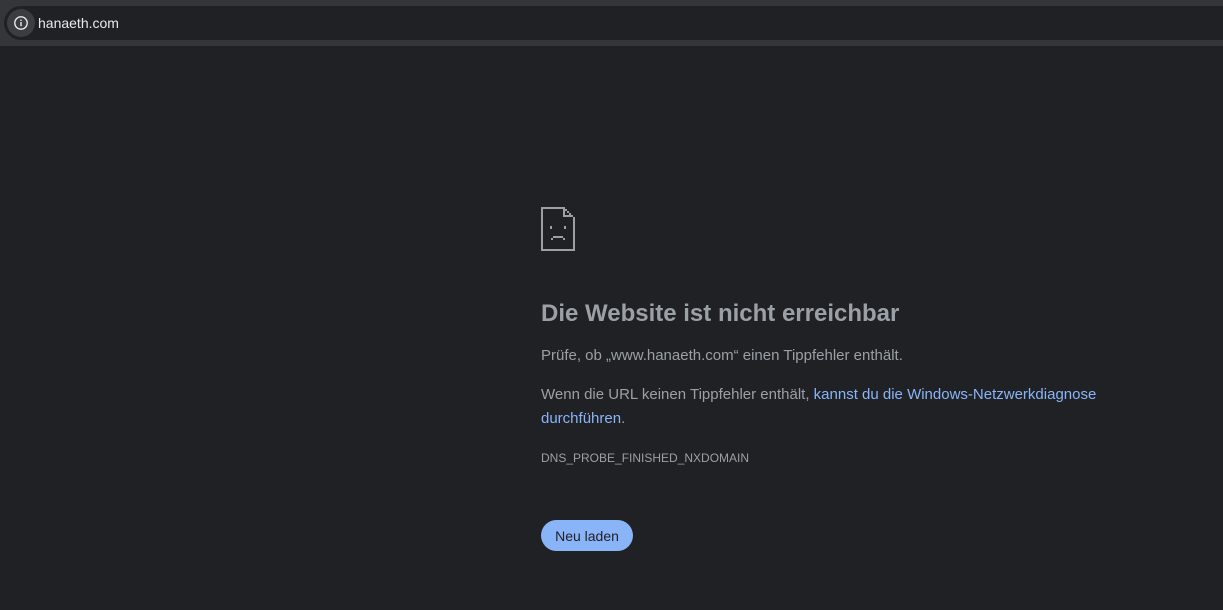  Describe the element at coordinates (587, 535) in the screenshot. I see `reload-button: Neu laden` at that location.